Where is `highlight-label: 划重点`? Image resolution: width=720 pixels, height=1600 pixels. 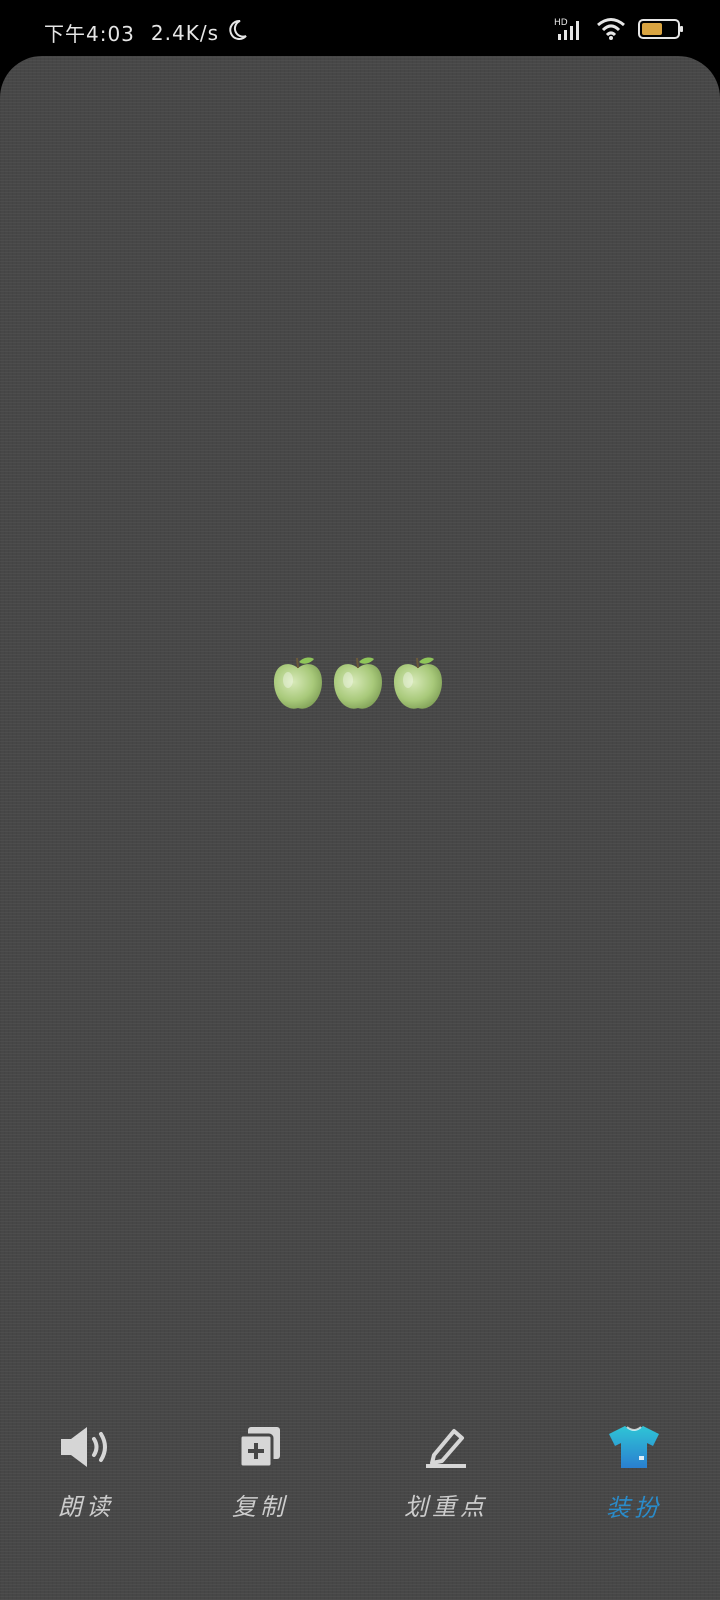
highlight-label: 划重点 is located at coordinates (446, 1507).